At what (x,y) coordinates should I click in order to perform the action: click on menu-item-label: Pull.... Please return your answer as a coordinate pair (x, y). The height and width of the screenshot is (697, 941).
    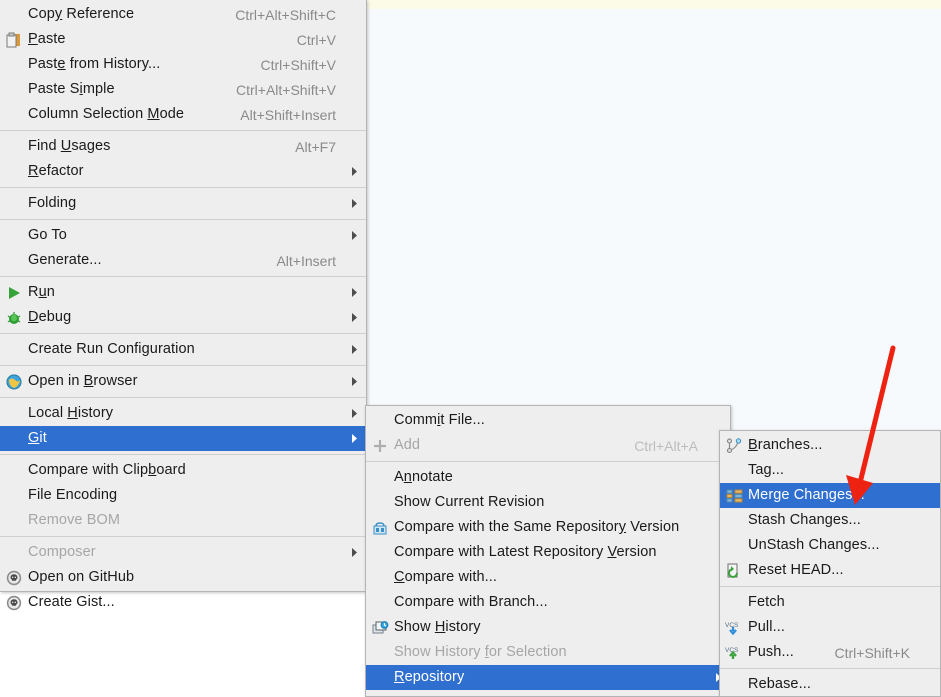
    Looking at the image, I should click on (766, 627).